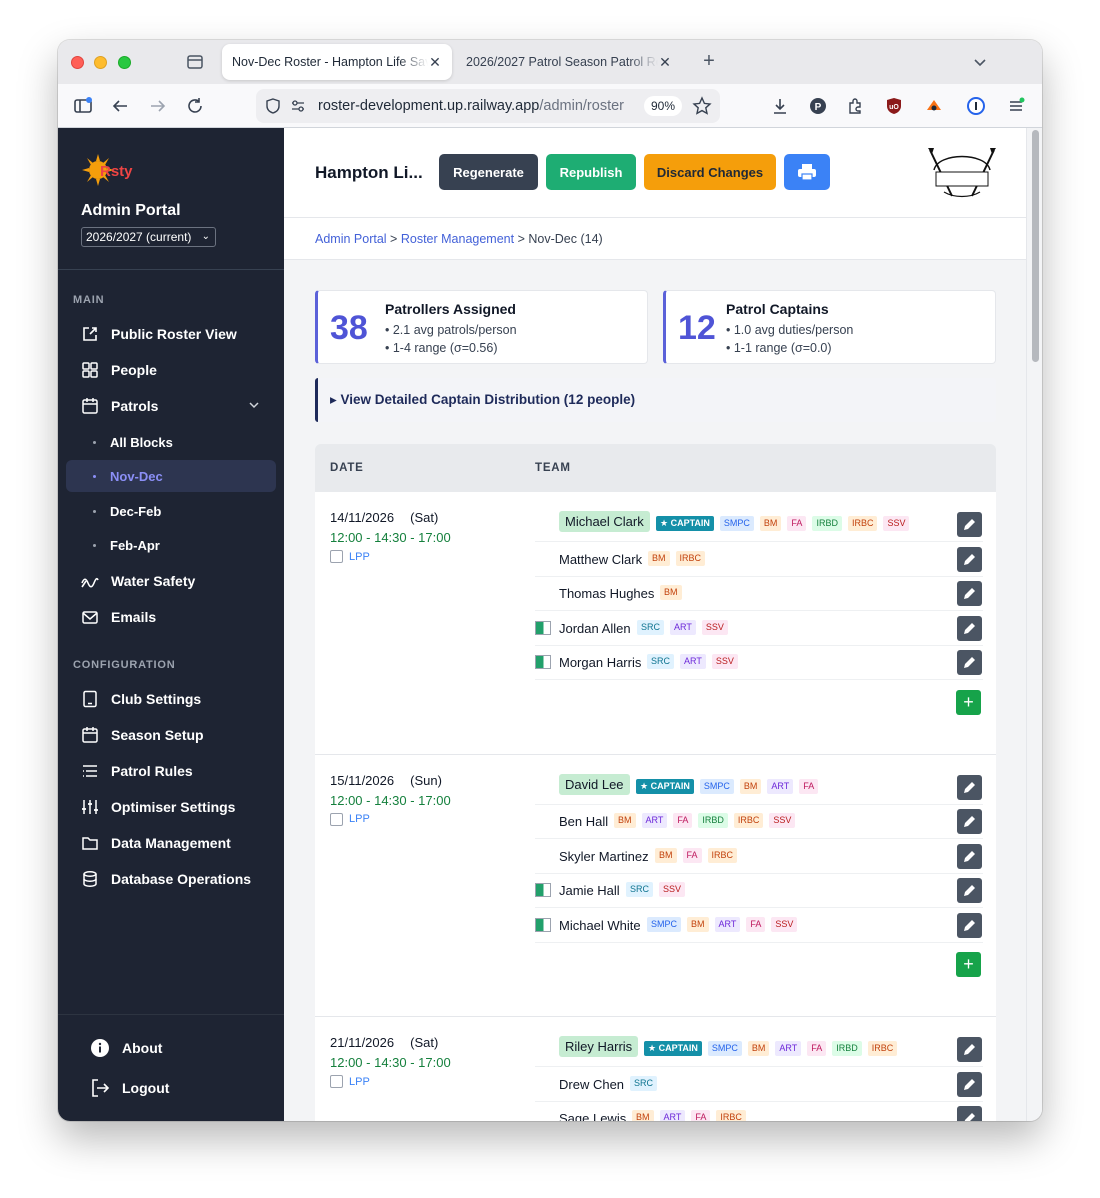 This screenshot has height=1198, width=1100. Describe the element at coordinates (171, 735) in the screenshot. I see `sidebar-item-season-setup: Season Setup` at that location.